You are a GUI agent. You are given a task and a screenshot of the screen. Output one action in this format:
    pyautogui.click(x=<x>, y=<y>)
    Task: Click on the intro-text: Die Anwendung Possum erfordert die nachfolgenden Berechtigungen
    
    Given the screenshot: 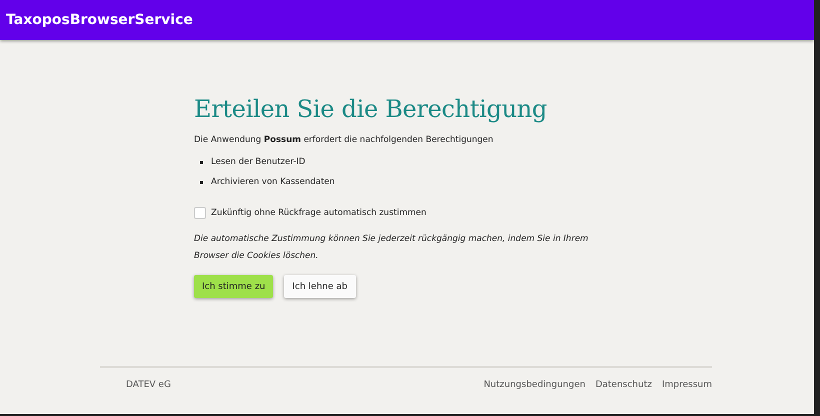 What is the action you would take?
    pyautogui.click(x=344, y=140)
    